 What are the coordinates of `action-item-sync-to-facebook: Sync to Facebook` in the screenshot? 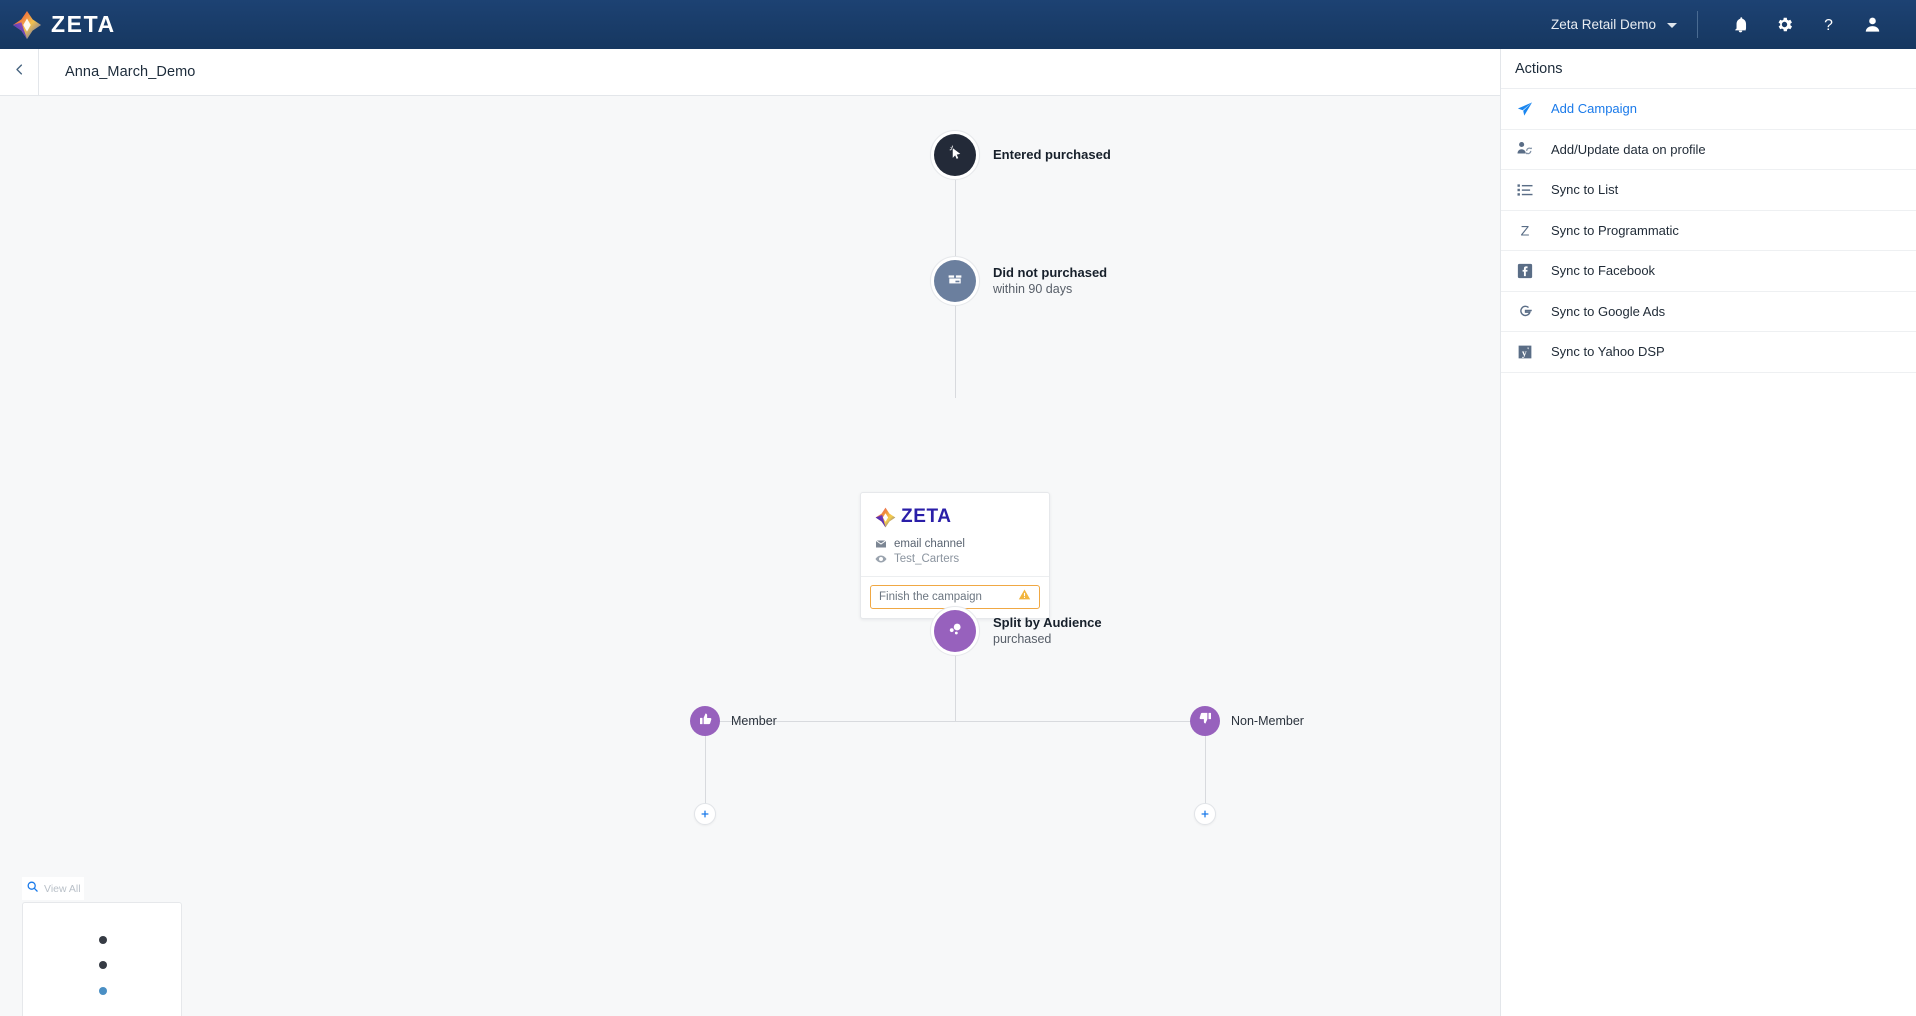 It's located at (1708, 271).